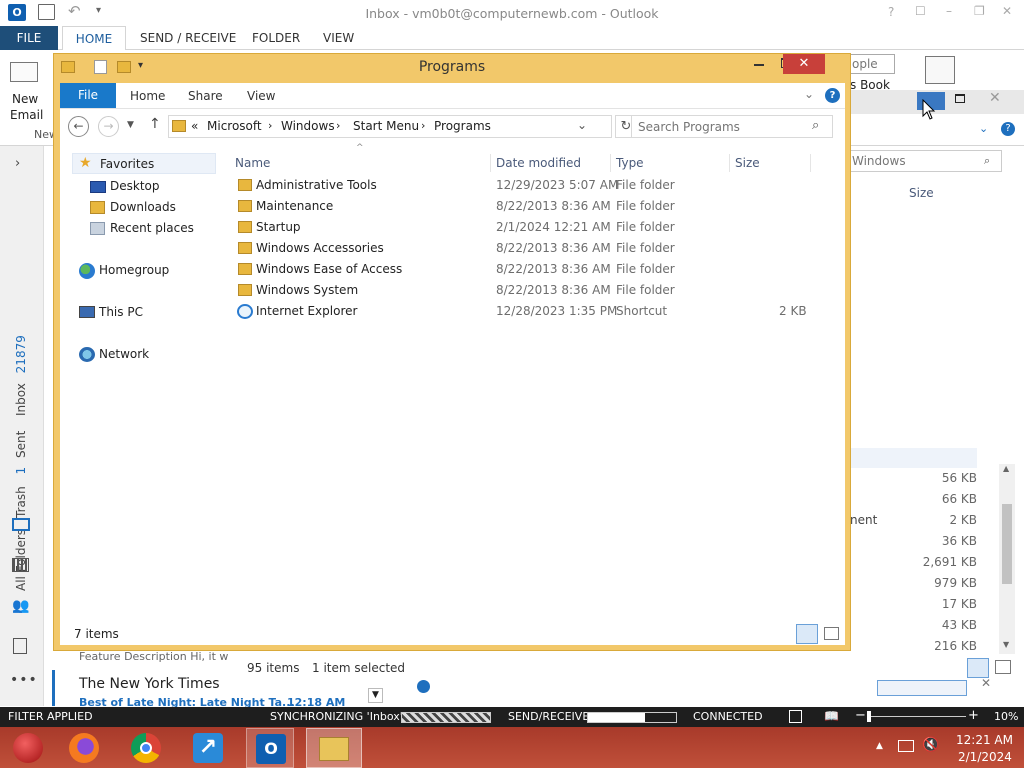 This screenshot has width=1024, height=768. I want to click on nav-favorites: ★ Favorites, so click(144, 163).